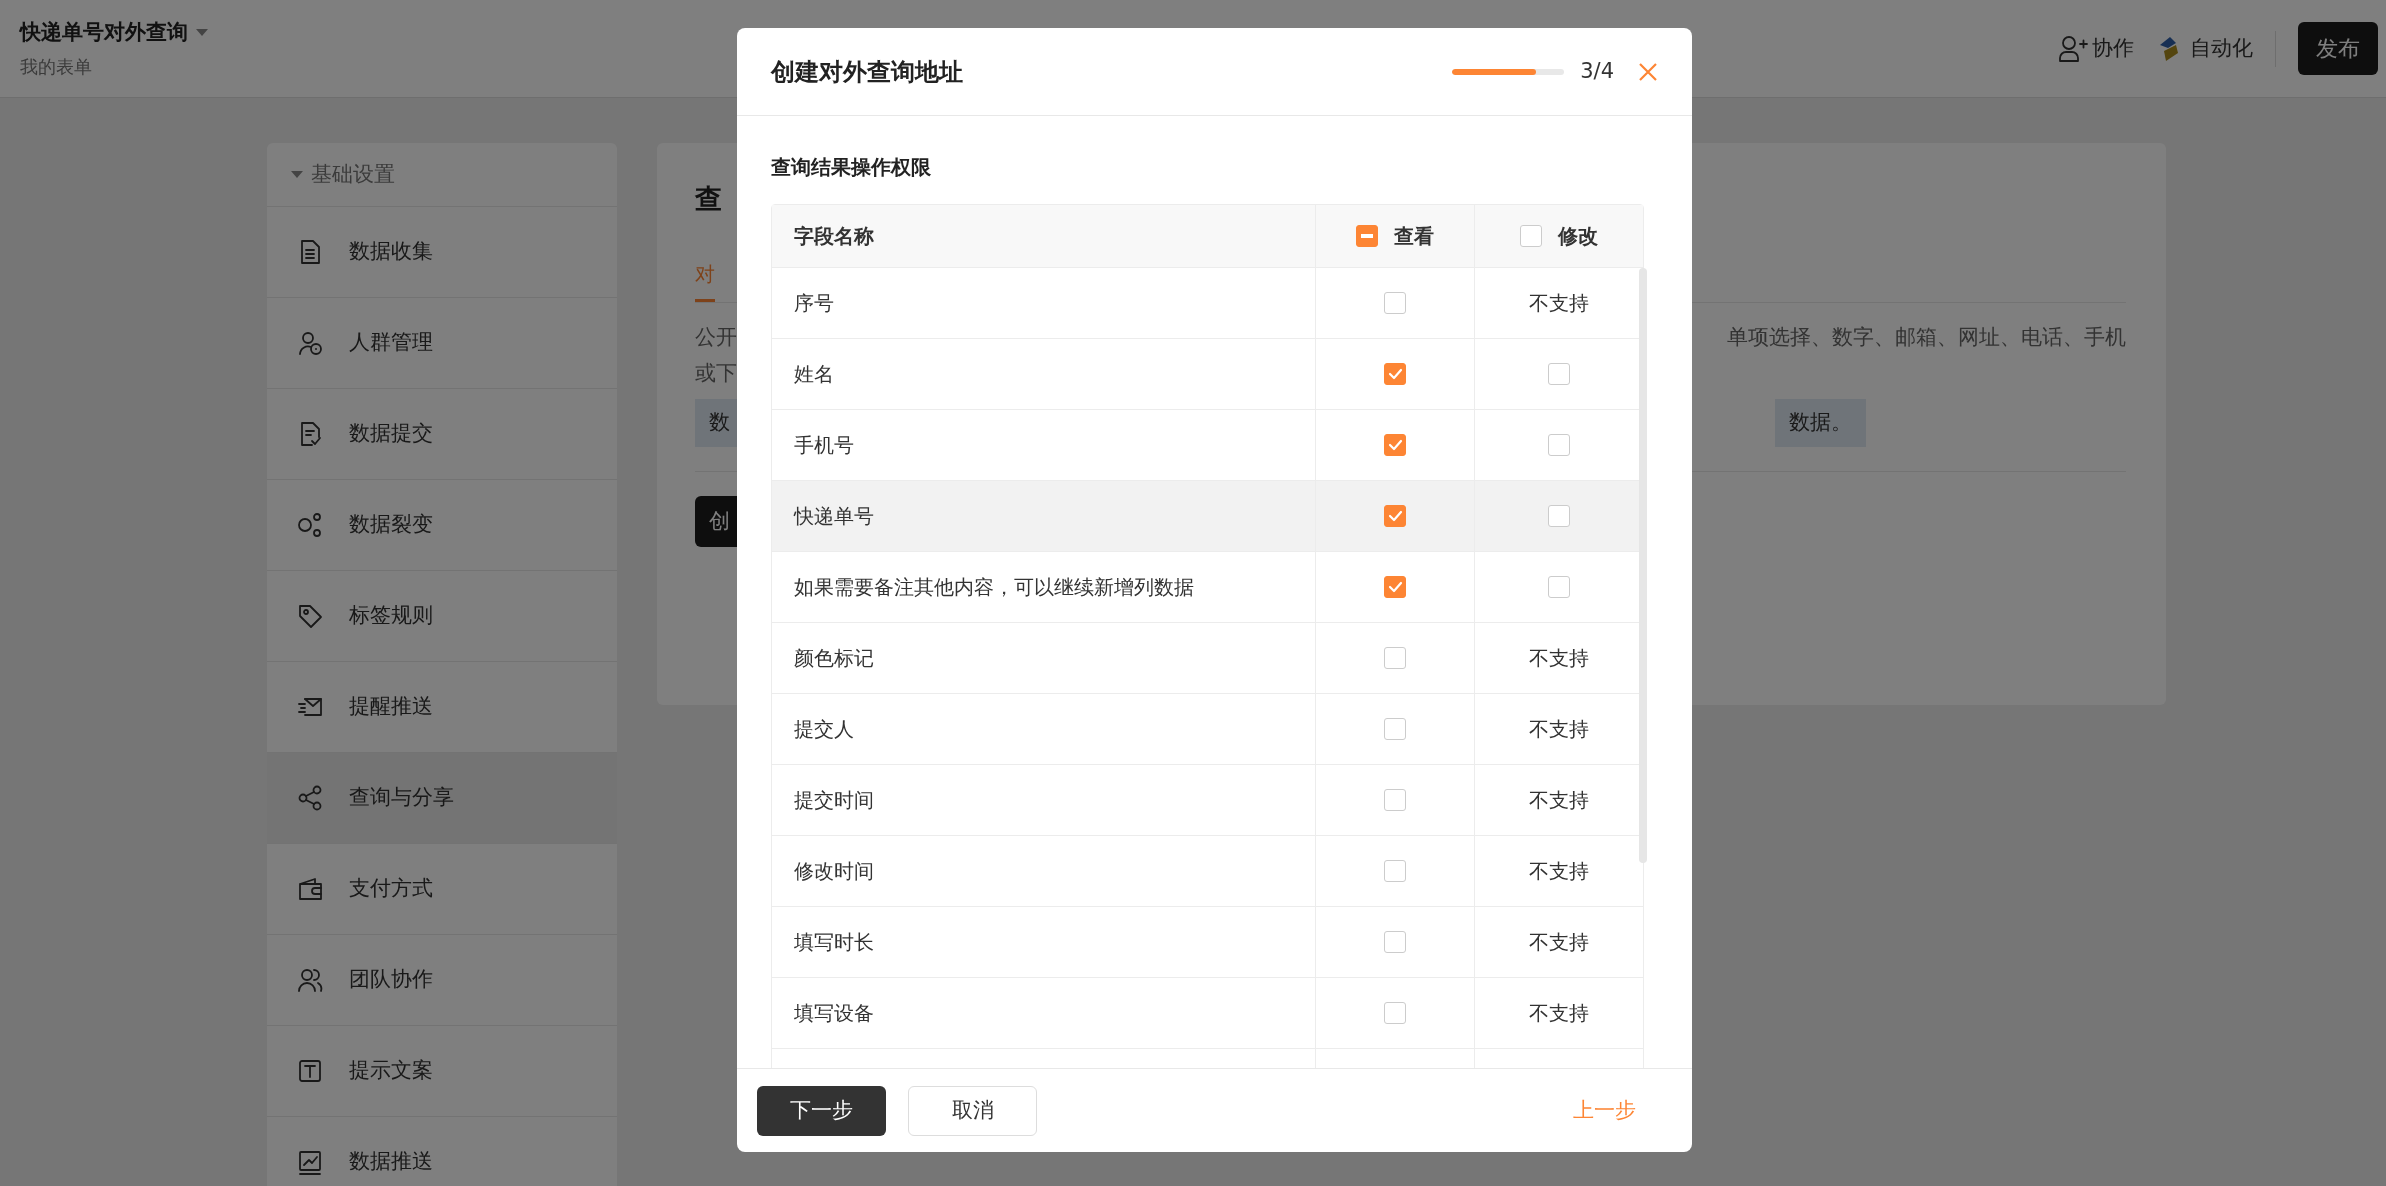  What do you see at coordinates (834, 236) in the screenshot?
I see `column-header: 字段名称` at bounding box center [834, 236].